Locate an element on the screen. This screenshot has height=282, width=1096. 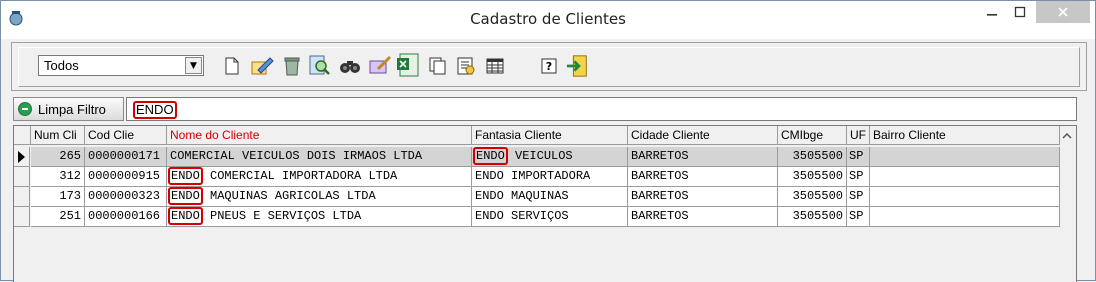
cell-cod-clie: 0000000915 is located at coordinates (126, 177).